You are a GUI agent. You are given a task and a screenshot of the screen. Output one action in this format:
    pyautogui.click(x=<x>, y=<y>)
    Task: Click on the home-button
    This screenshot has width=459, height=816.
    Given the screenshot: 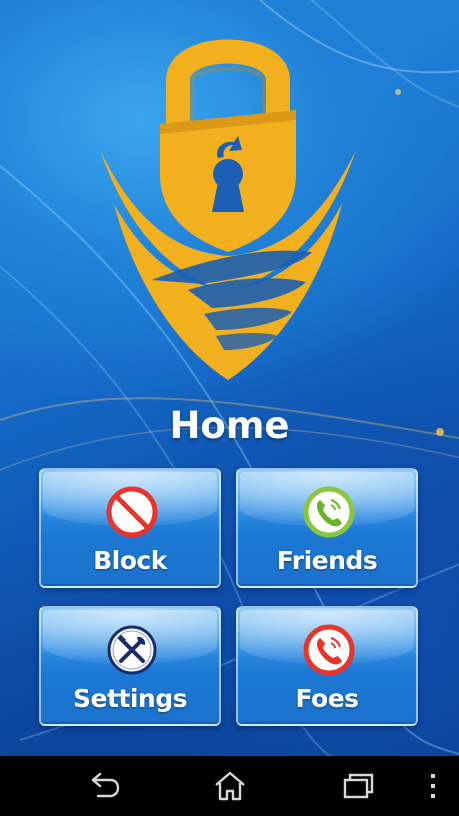 What is the action you would take?
    pyautogui.click(x=230, y=786)
    